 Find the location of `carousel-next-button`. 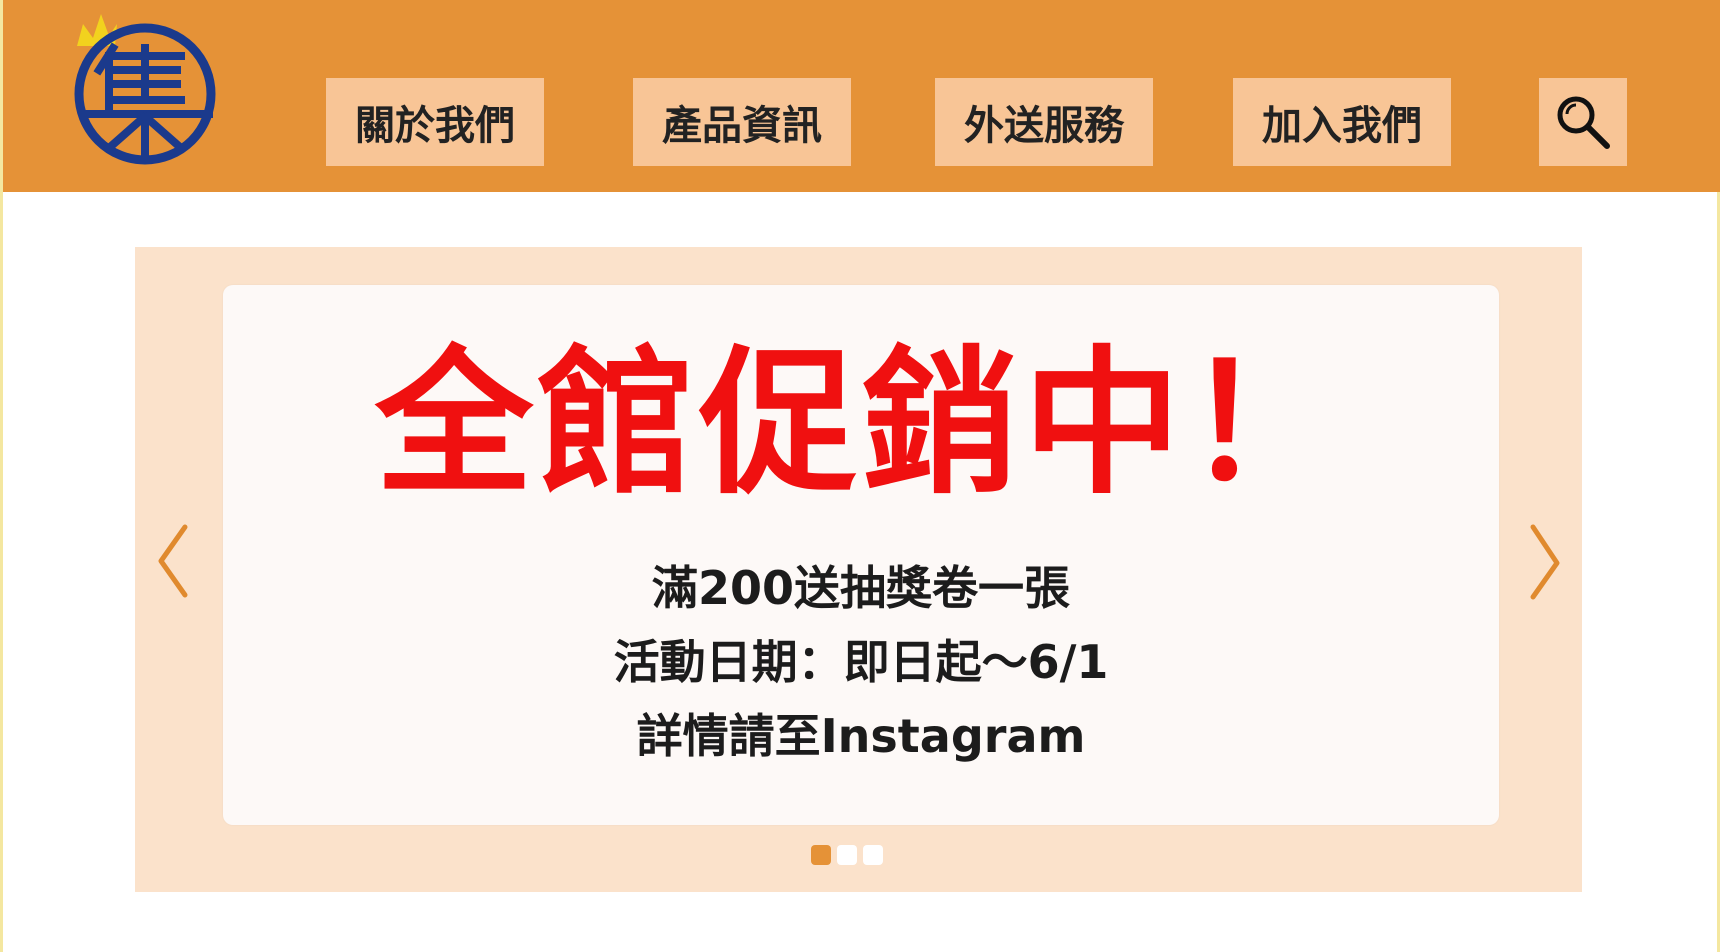

carousel-next-button is located at coordinates (1543, 562).